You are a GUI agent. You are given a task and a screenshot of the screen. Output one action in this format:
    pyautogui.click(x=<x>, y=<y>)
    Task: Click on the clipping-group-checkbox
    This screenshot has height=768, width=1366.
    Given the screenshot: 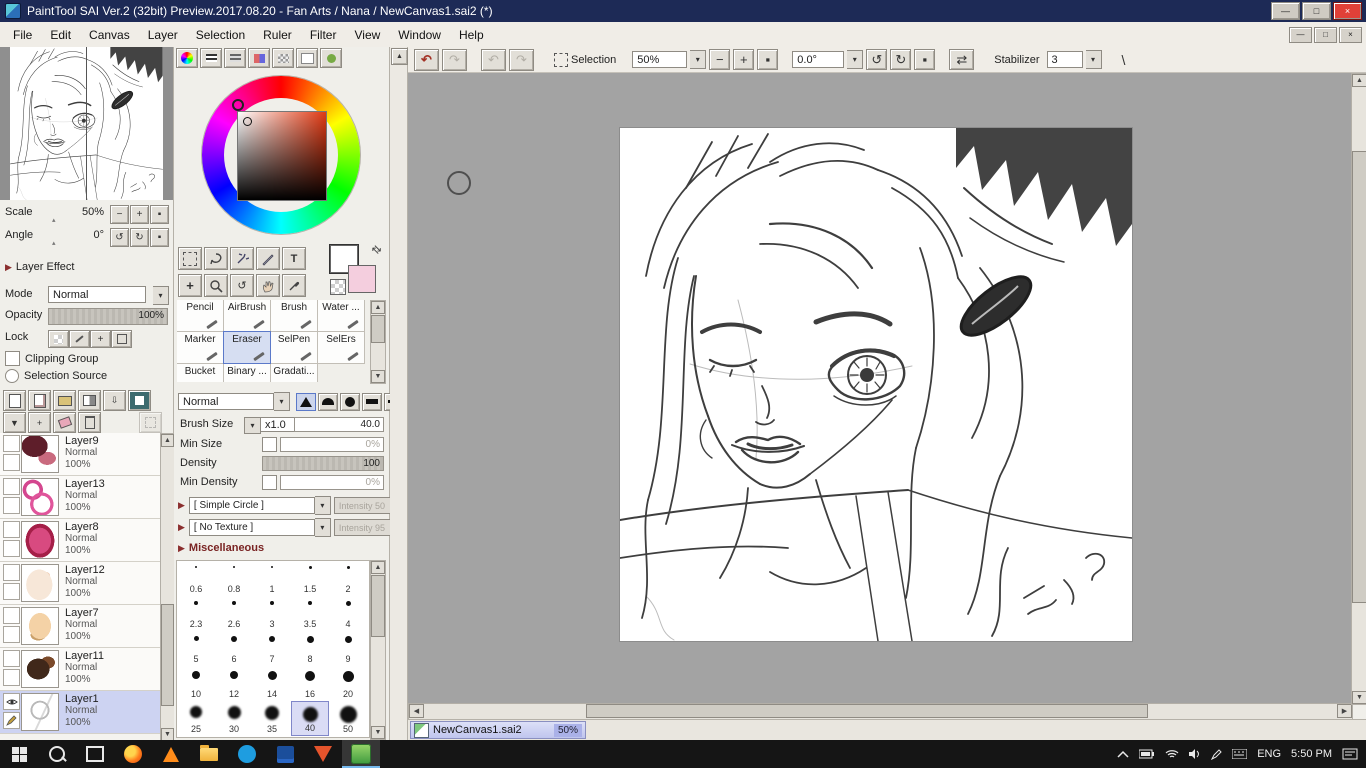 What is the action you would take?
    pyautogui.click(x=12, y=358)
    